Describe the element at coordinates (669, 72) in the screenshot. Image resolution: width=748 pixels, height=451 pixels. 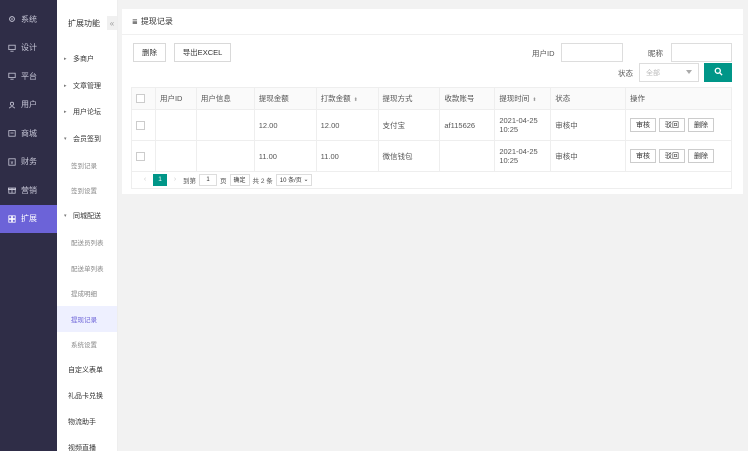
I see `status-select: 全部` at that location.